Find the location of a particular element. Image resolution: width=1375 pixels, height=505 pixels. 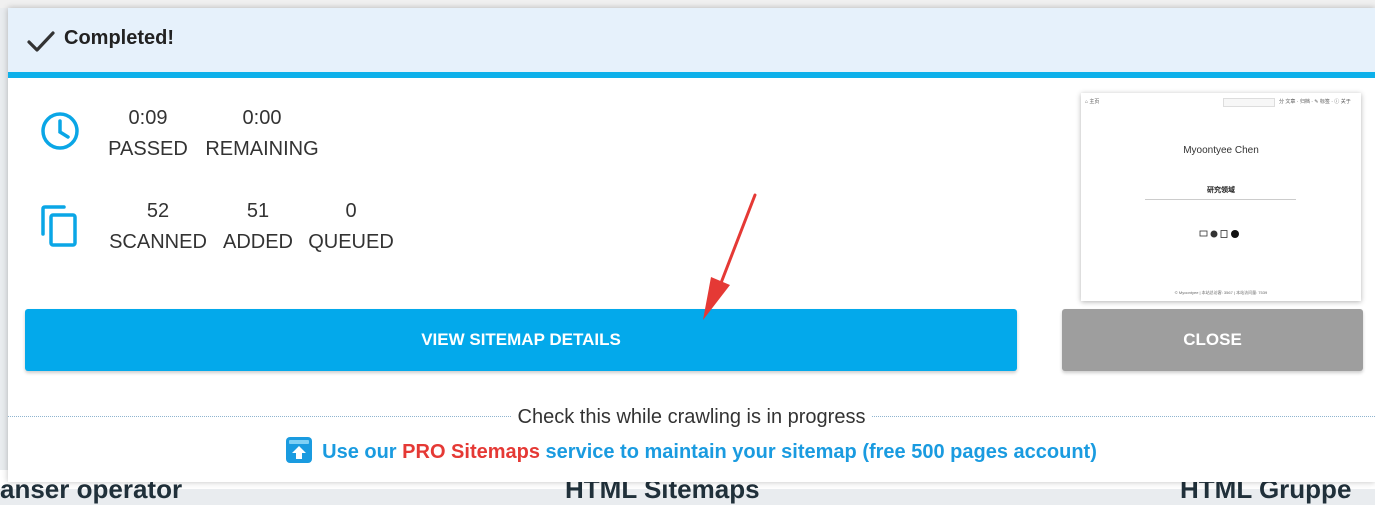

clock-icon is located at coordinates (60, 131).